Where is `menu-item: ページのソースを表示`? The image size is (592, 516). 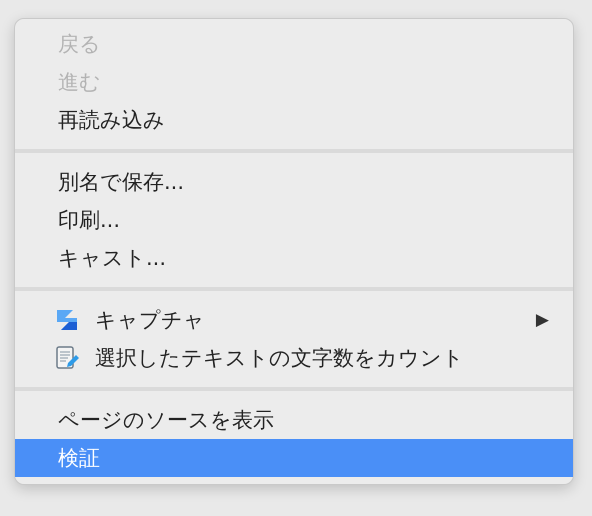
menu-item: ページのソースを表示 is located at coordinates (294, 420).